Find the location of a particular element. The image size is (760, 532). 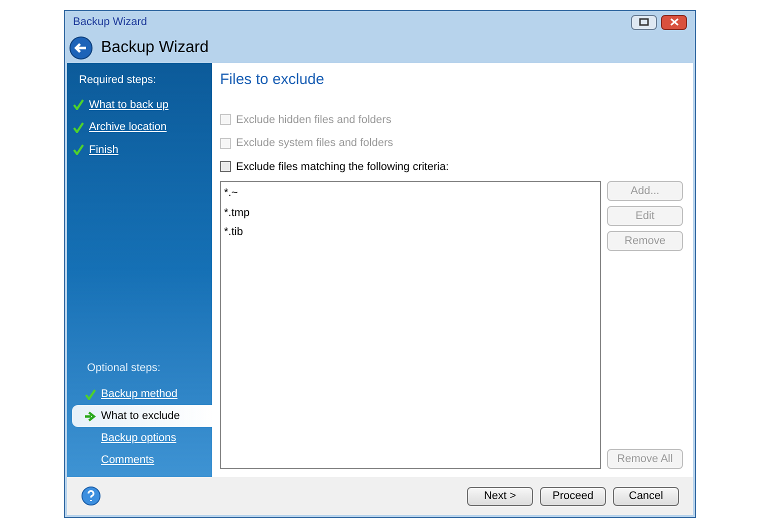

step-link: Archive location is located at coordinates (128, 127).